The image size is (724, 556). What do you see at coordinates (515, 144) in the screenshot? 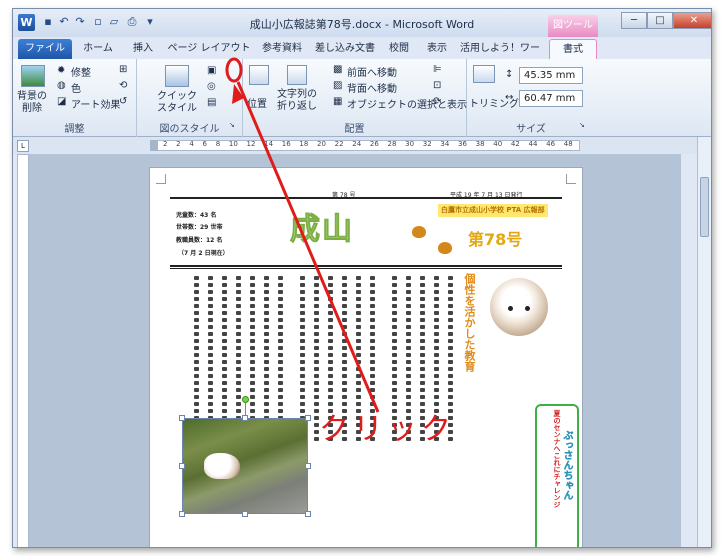
I see `ruler-tick-label: 42` at bounding box center [515, 144].